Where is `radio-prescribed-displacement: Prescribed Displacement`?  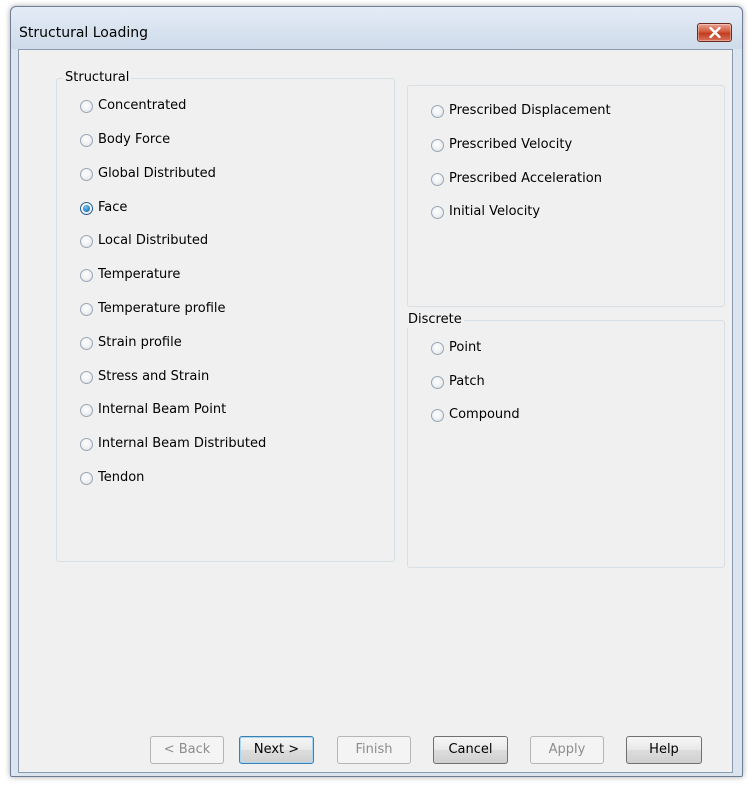 radio-prescribed-displacement: Prescribed Displacement is located at coordinates (521, 111).